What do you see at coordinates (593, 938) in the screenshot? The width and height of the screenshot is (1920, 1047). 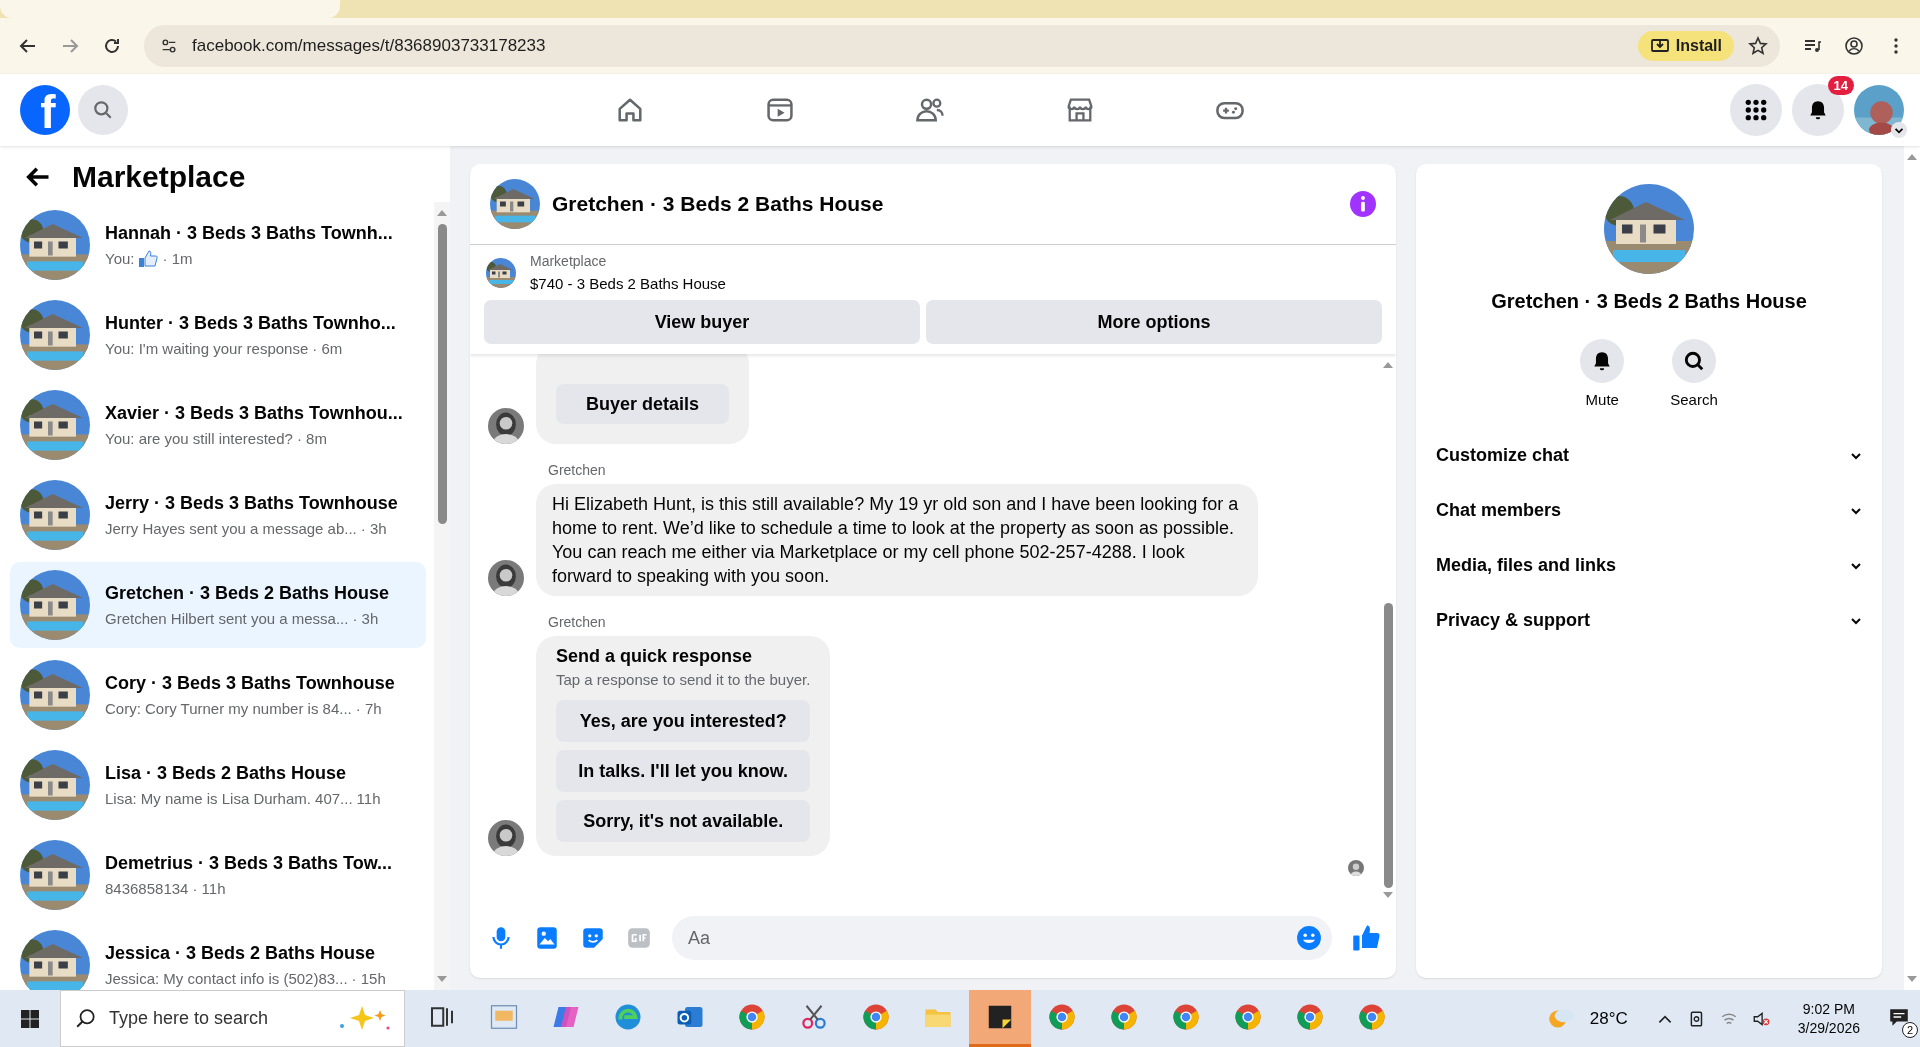 I see `sticker-icon` at bounding box center [593, 938].